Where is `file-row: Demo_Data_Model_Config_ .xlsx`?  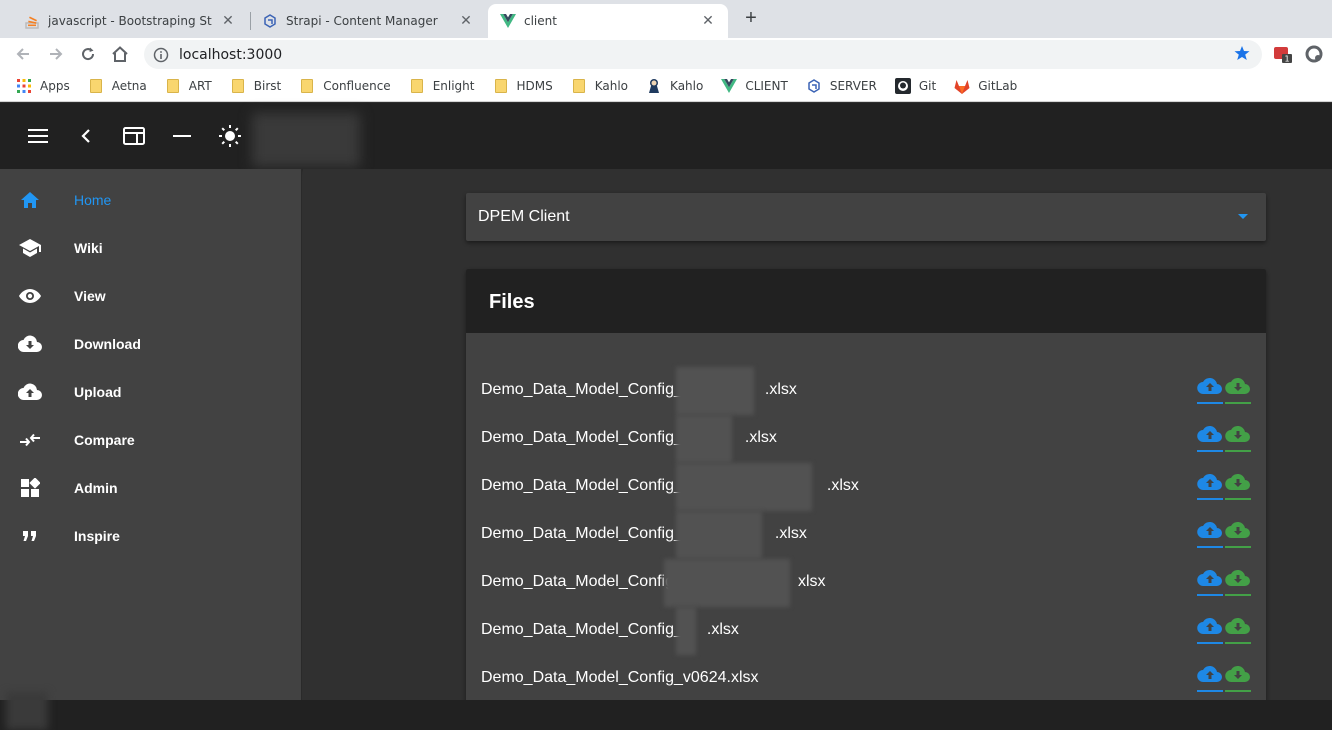
file-row: Demo_Data_Model_Config_ .xlsx is located at coordinates (866, 439).